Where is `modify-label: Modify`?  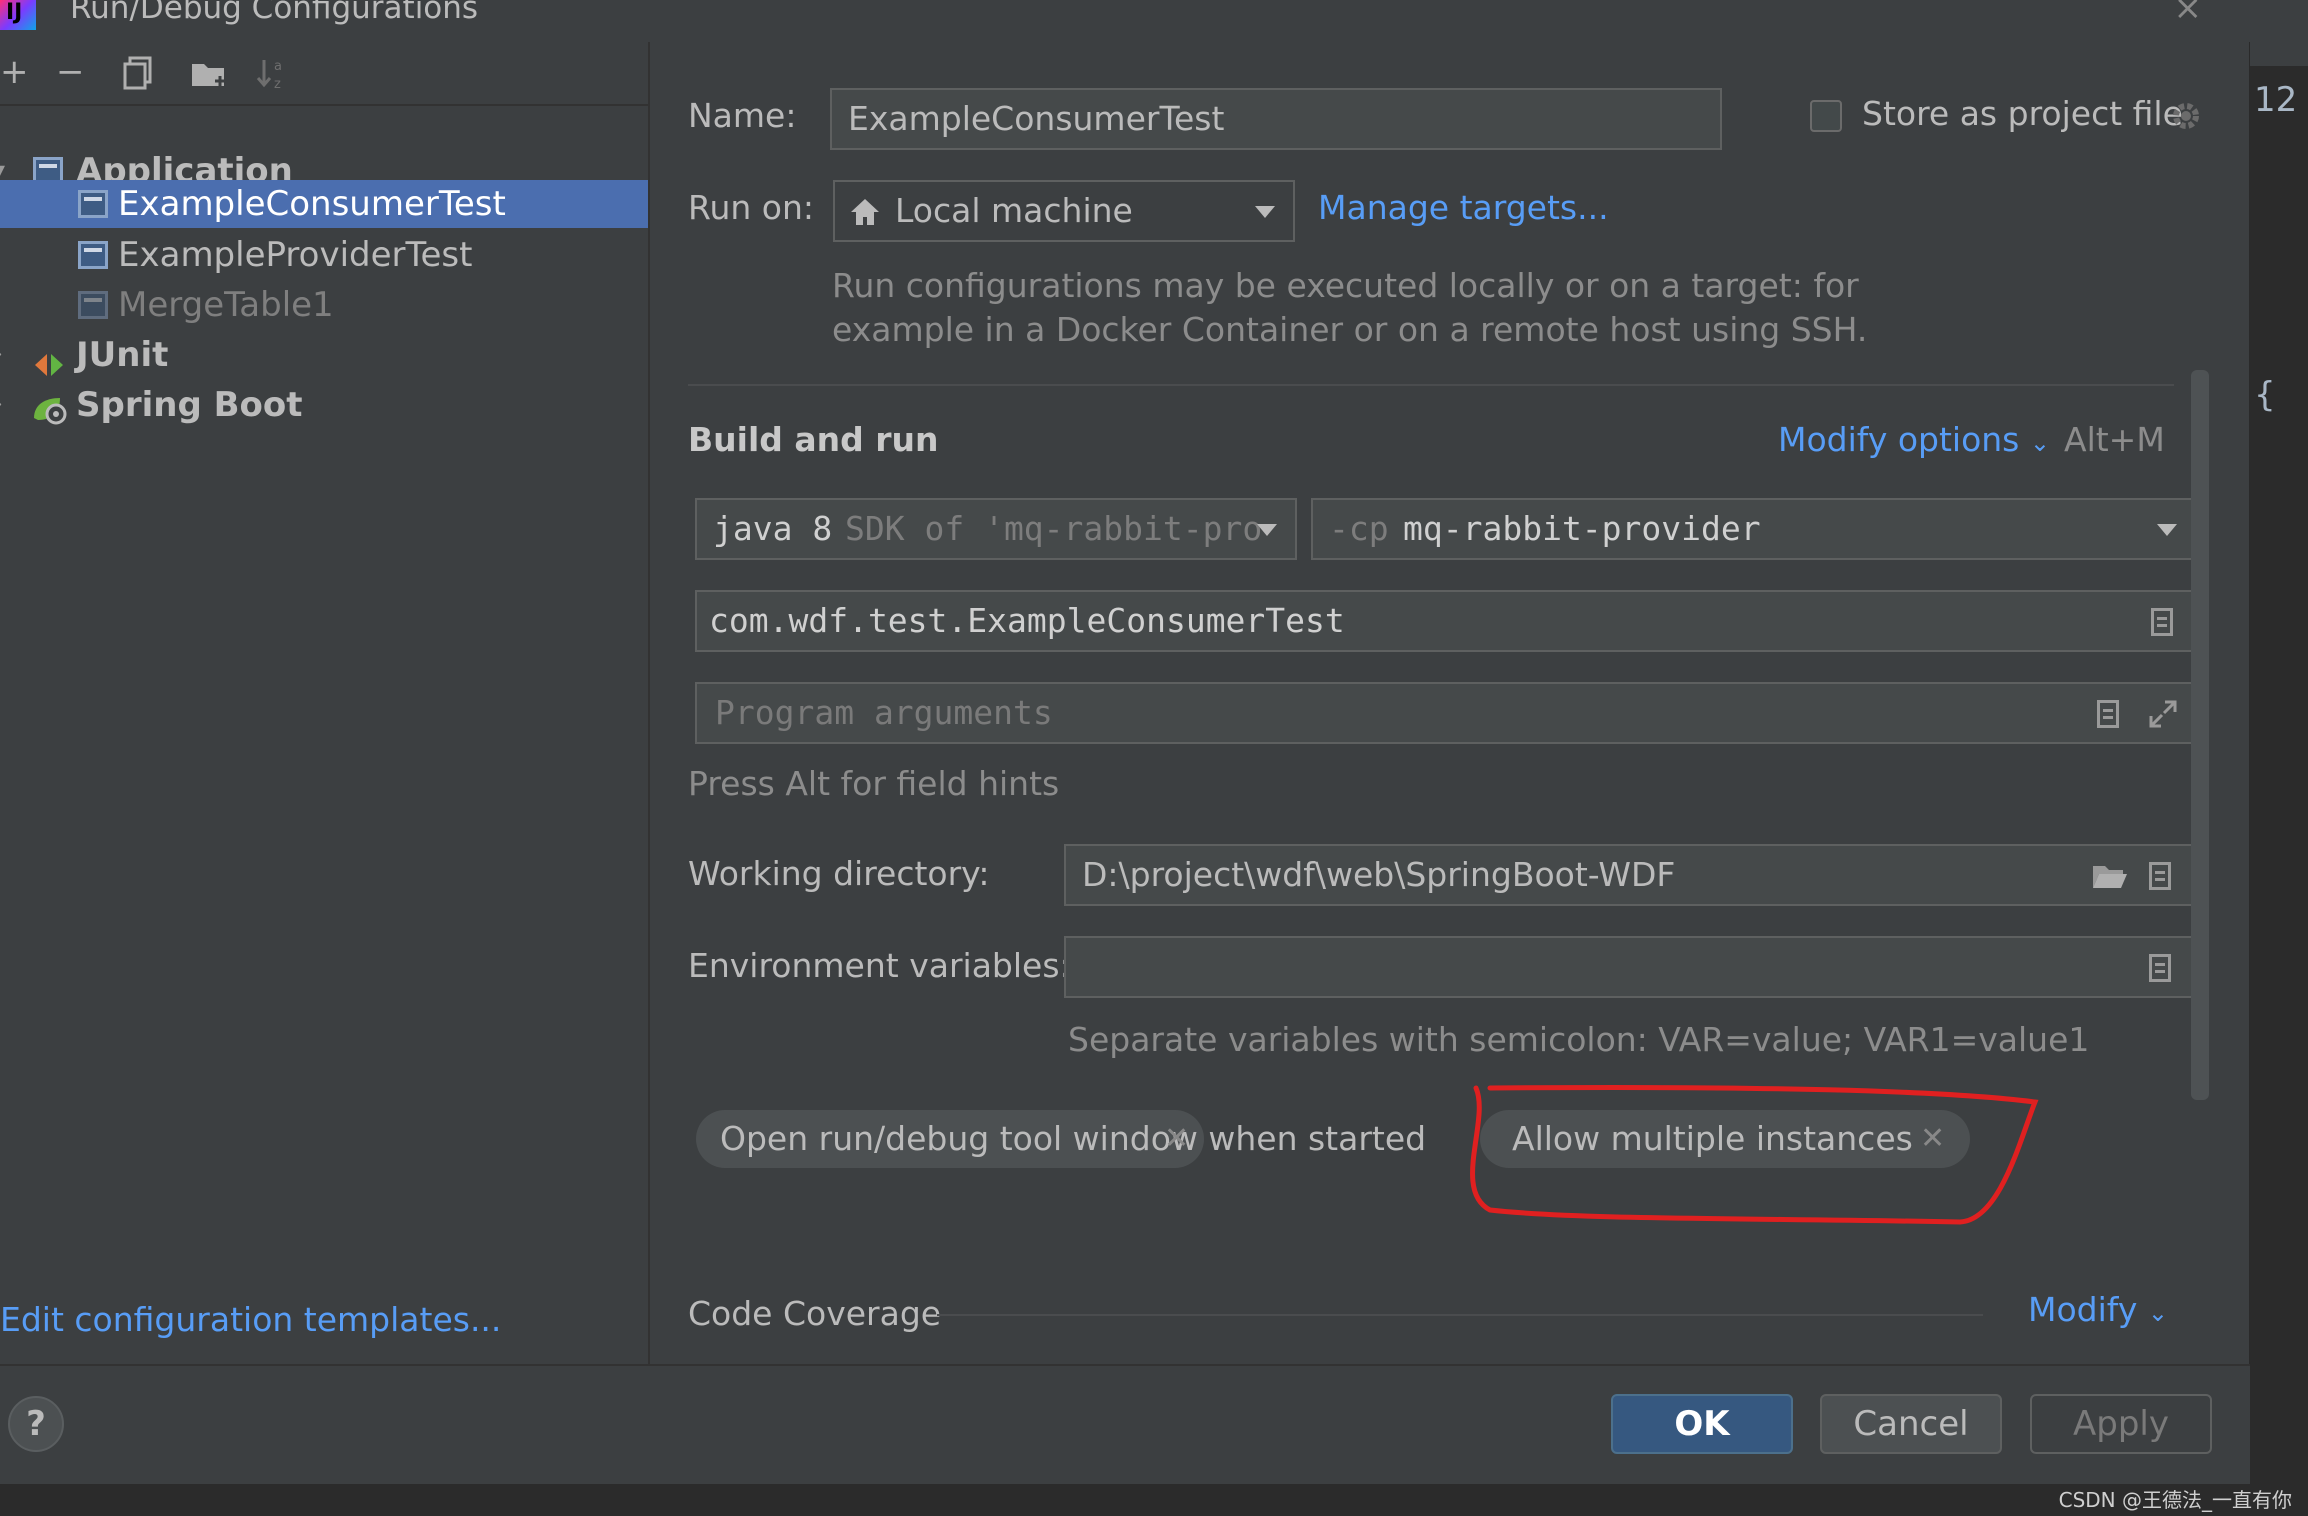 modify-label: Modify is located at coordinates (2083, 1309).